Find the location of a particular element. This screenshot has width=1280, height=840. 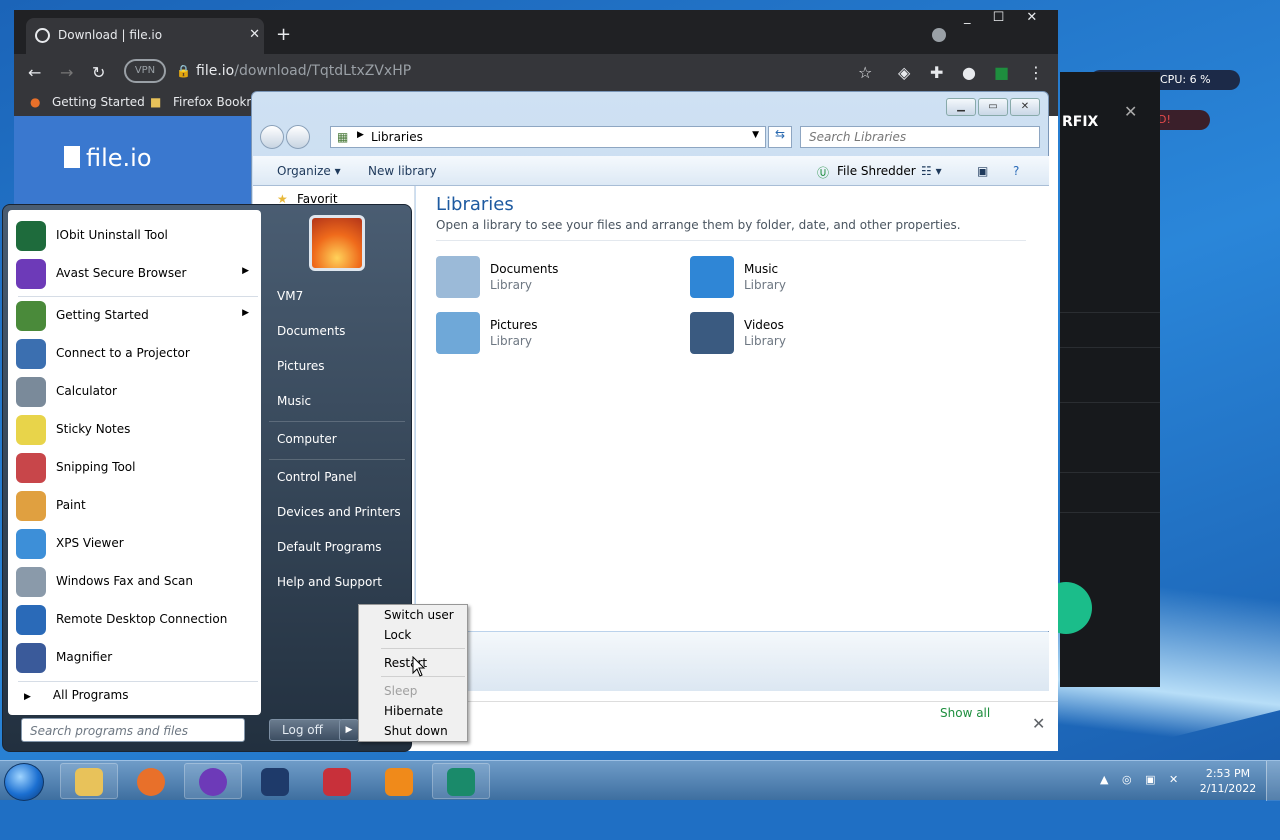

back-button is located at coordinates (272, 137).